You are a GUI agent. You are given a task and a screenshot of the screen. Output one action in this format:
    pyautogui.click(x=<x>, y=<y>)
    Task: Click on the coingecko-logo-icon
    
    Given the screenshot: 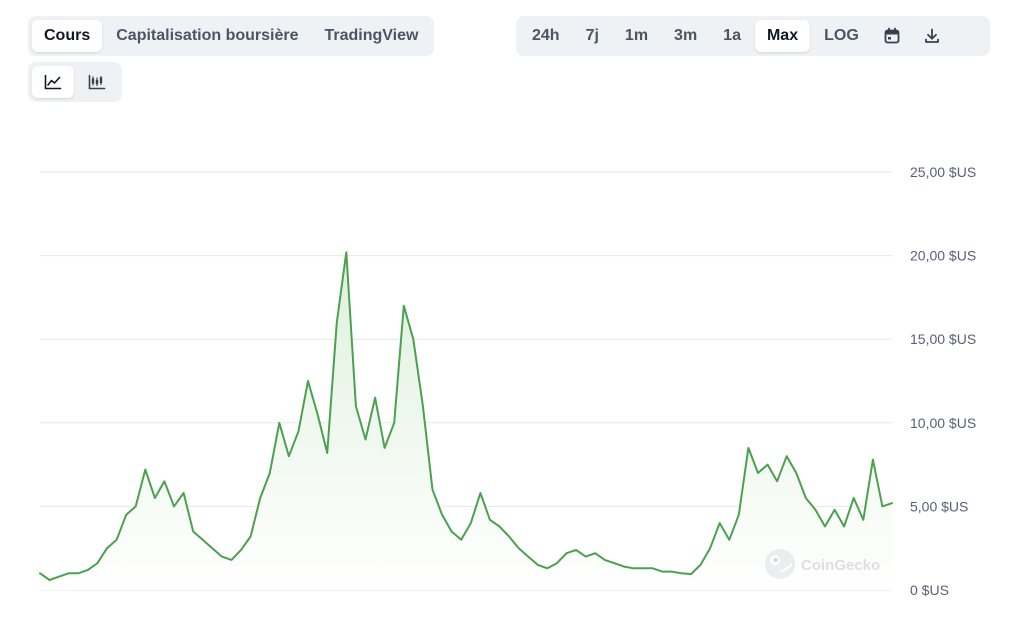 What is the action you would take?
    pyautogui.click(x=780, y=564)
    